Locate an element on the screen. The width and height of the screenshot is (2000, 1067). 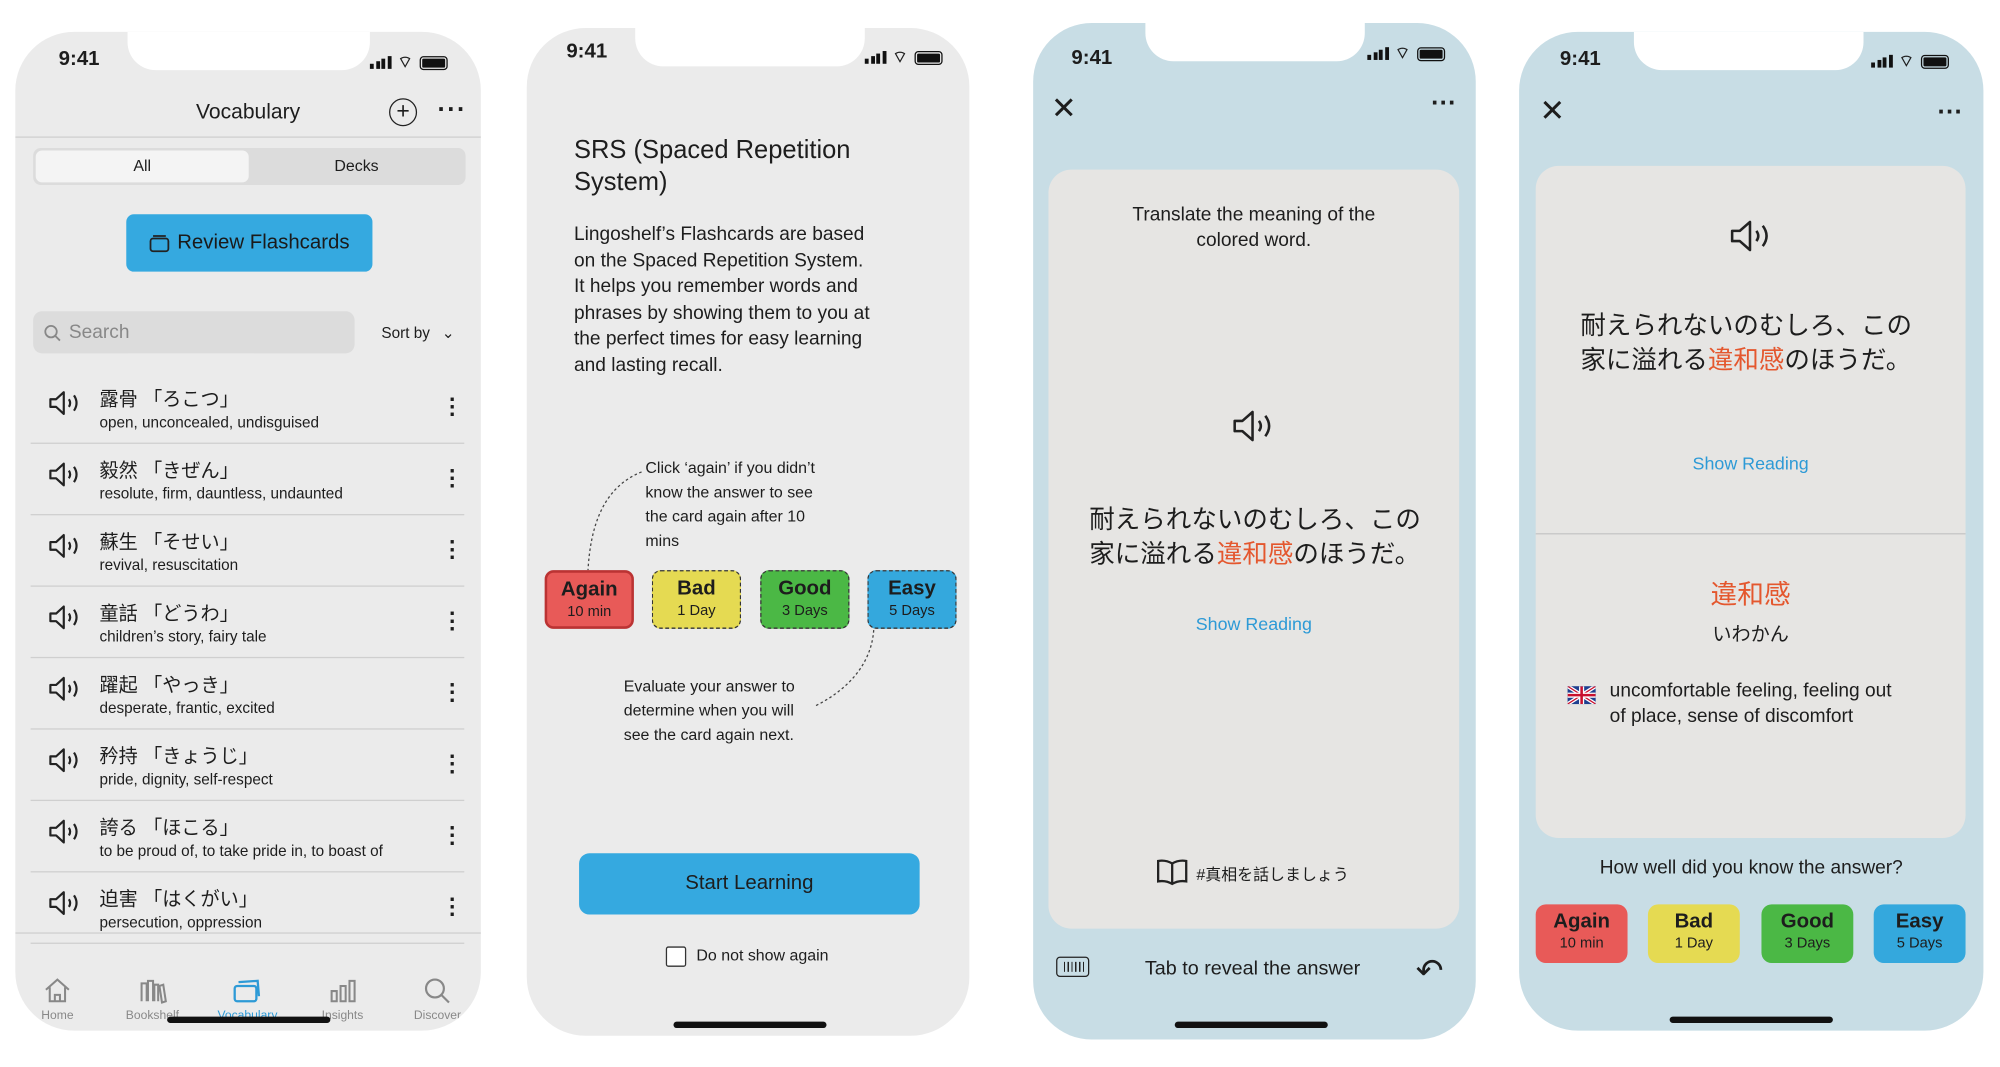
tab-discover: Discover is located at coordinates (437, 999).